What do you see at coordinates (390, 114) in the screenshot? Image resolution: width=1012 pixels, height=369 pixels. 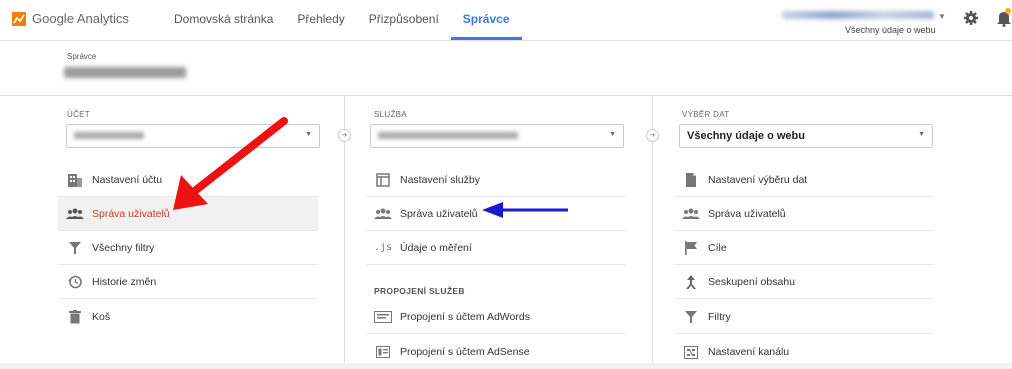 I see `property-column-label: SLUŽBA` at bounding box center [390, 114].